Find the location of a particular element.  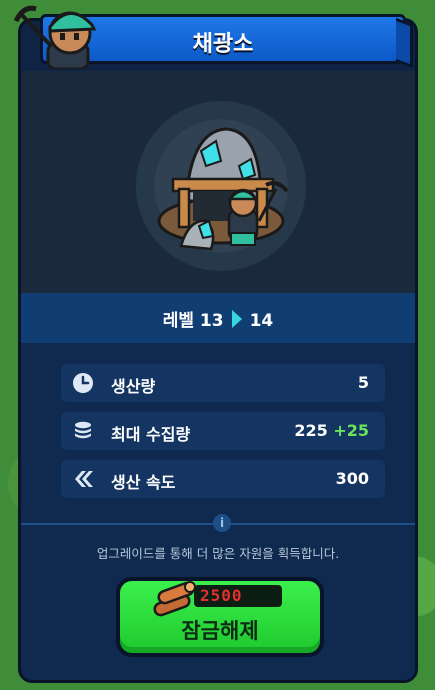

unlock-label: 잠금해제 is located at coordinates (220, 631).